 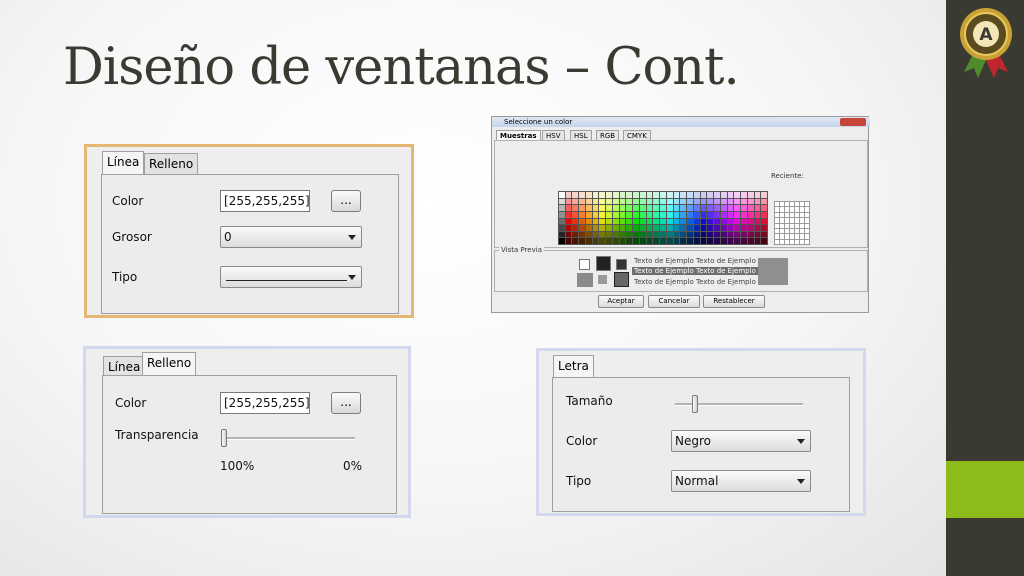 I want to click on font-color-select: Negro, so click(x=741, y=441).